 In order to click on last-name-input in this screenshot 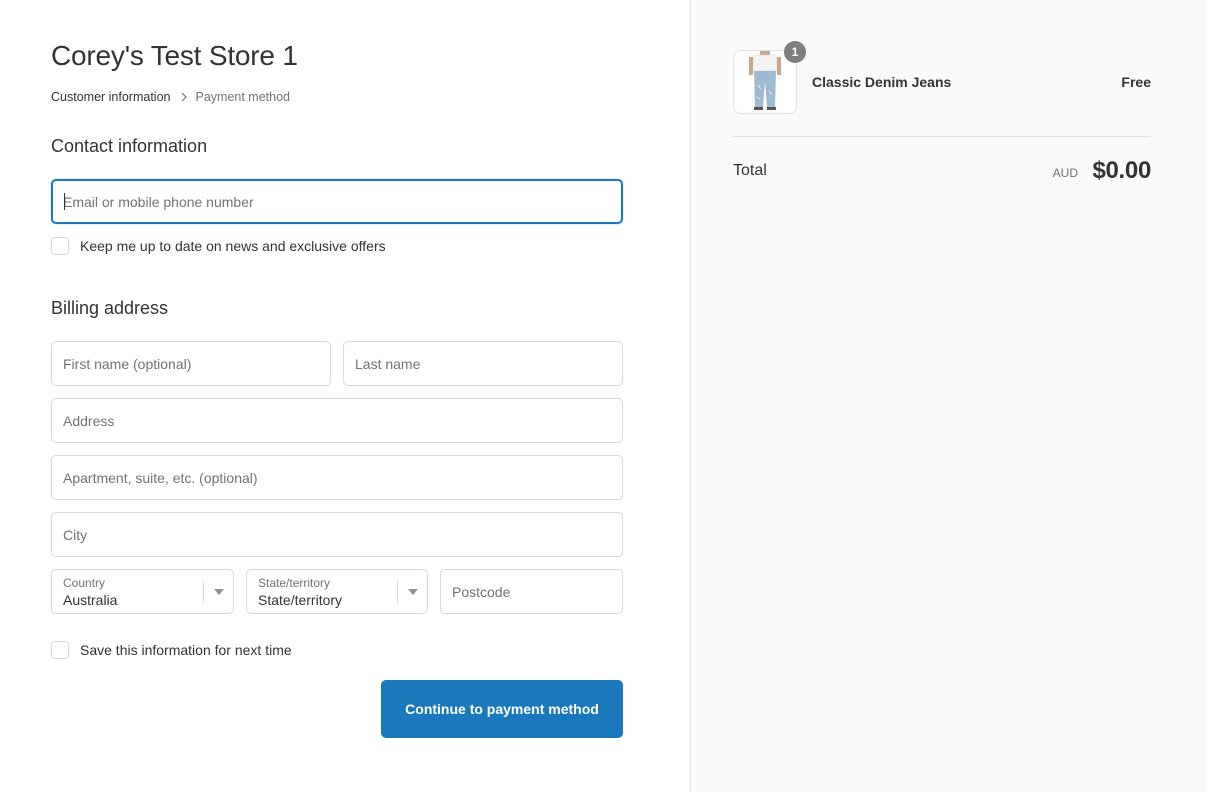, I will do `click(483, 363)`.